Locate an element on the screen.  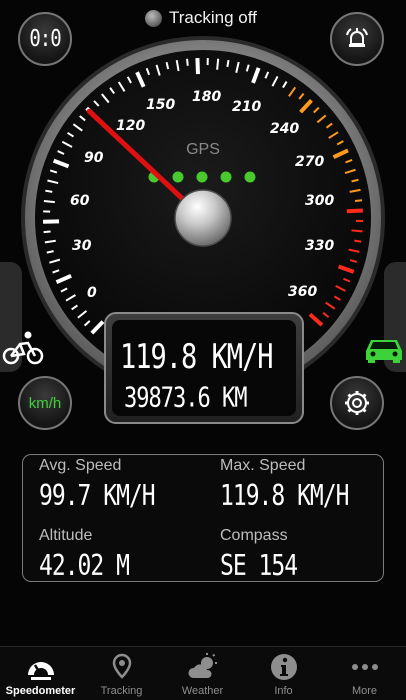
tab-tracking: Tracking is located at coordinates (121, 673).